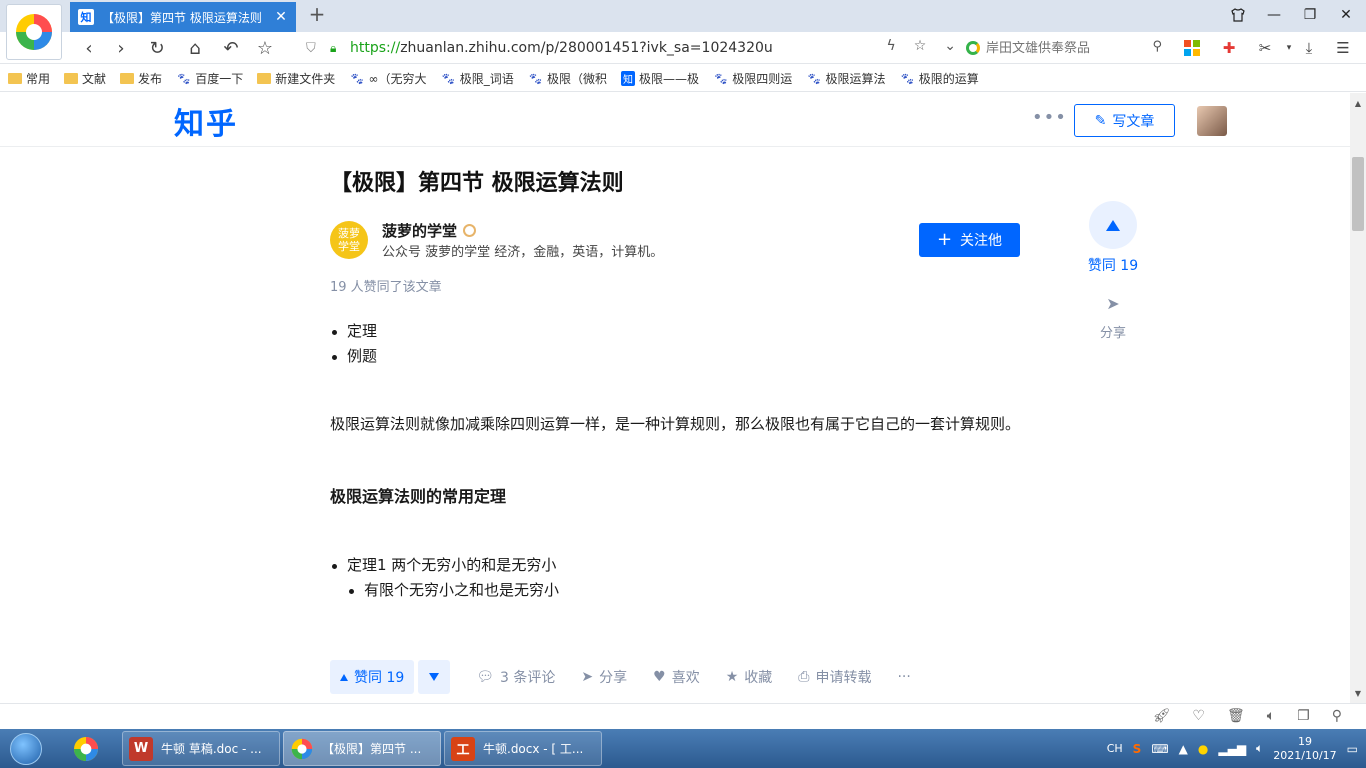  I want to click on bookmark-item: 🐾︎ 极限（微积, so click(567, 78).